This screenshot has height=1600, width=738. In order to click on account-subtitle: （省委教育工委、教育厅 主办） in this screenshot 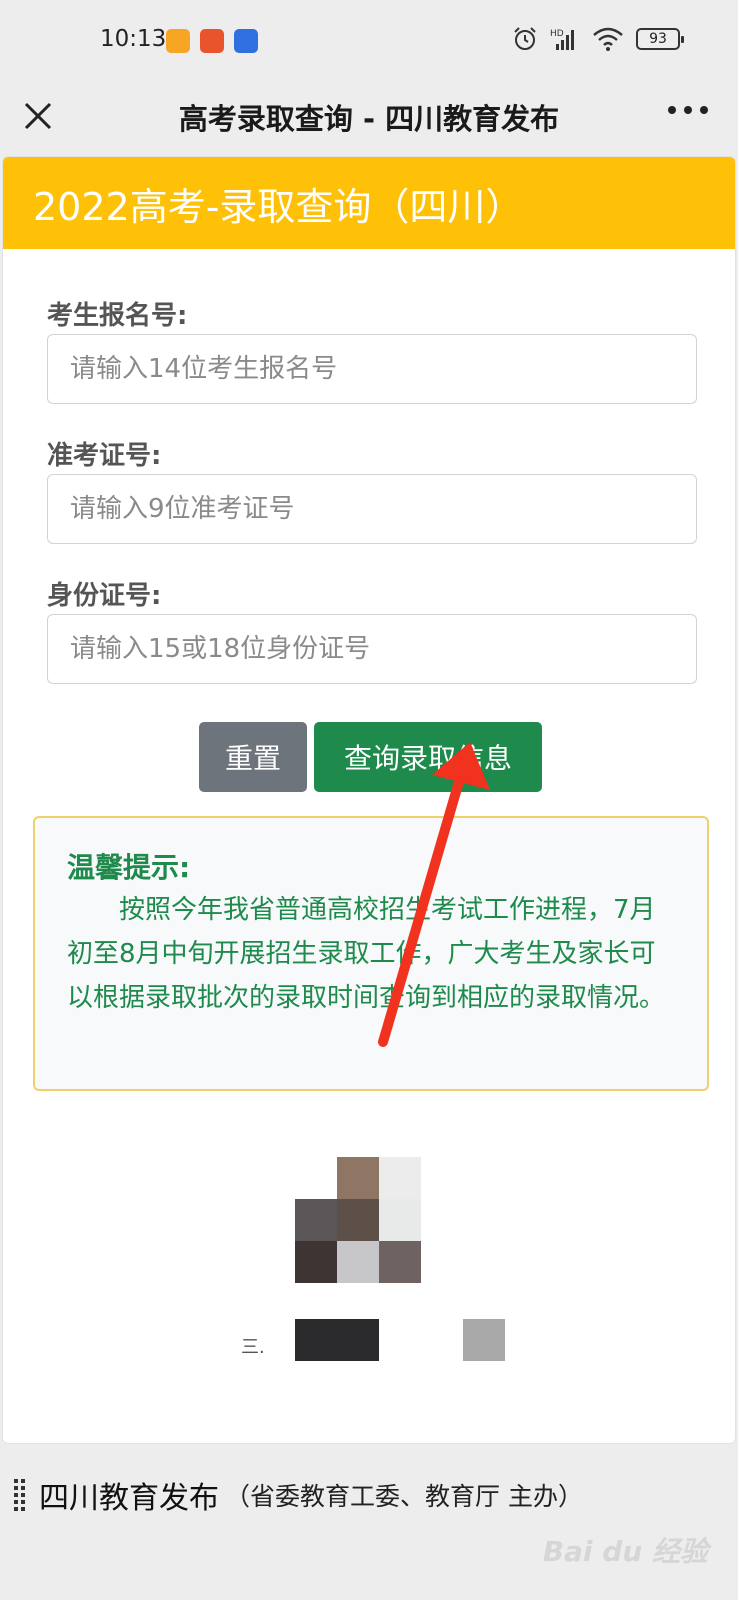, I will do `click(404, 1496)`.